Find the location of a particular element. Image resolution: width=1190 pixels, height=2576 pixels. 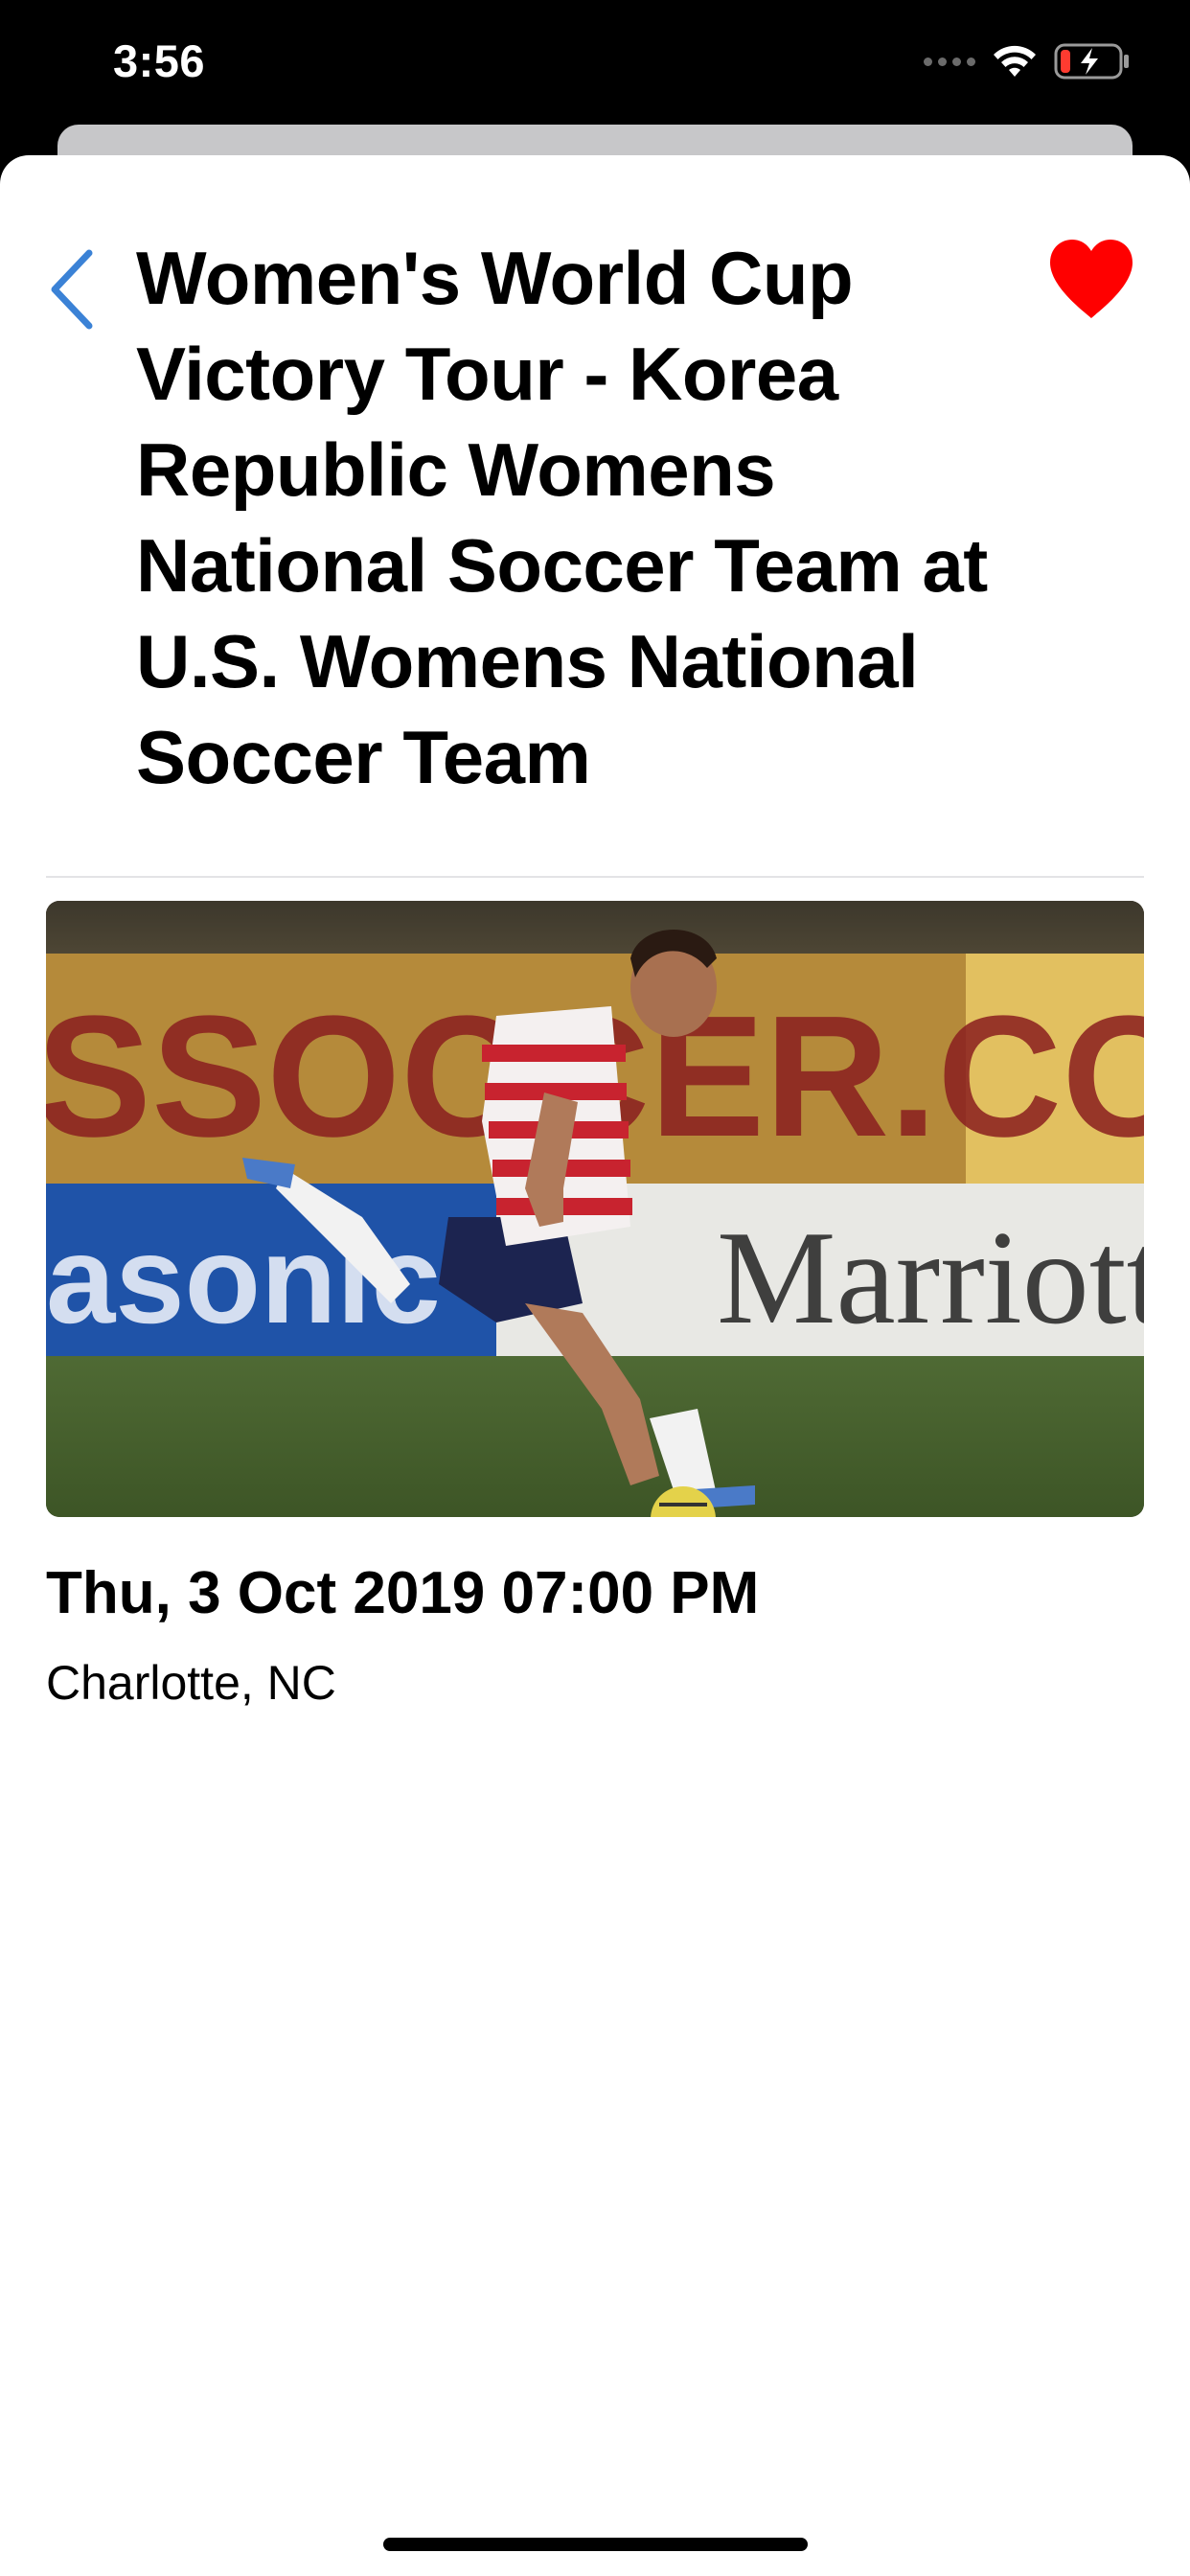

event-datetime: Thu, 3 Oct 2019 07:00 PM is located at coordinates (403, 1593).